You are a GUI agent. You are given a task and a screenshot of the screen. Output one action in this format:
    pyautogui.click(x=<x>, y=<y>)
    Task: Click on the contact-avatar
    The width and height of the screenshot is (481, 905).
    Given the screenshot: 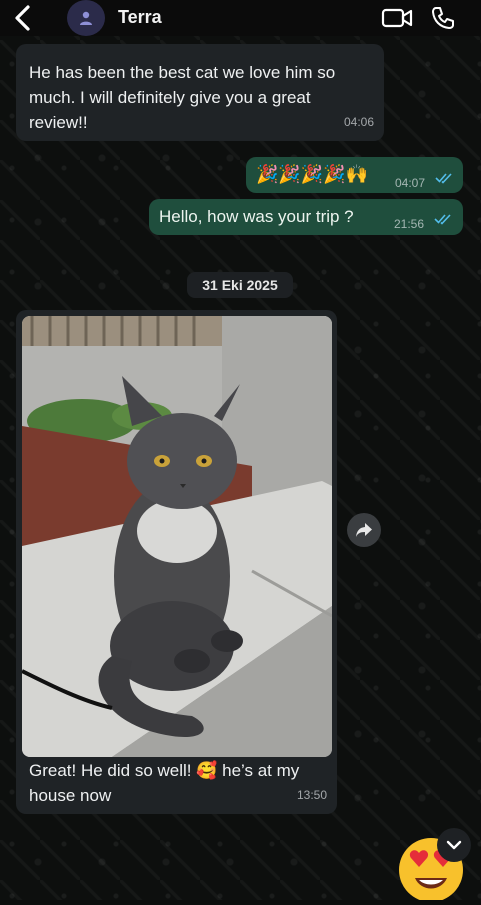 What is the action you would take?
    pyautogui.click(x=86, y=18)
    